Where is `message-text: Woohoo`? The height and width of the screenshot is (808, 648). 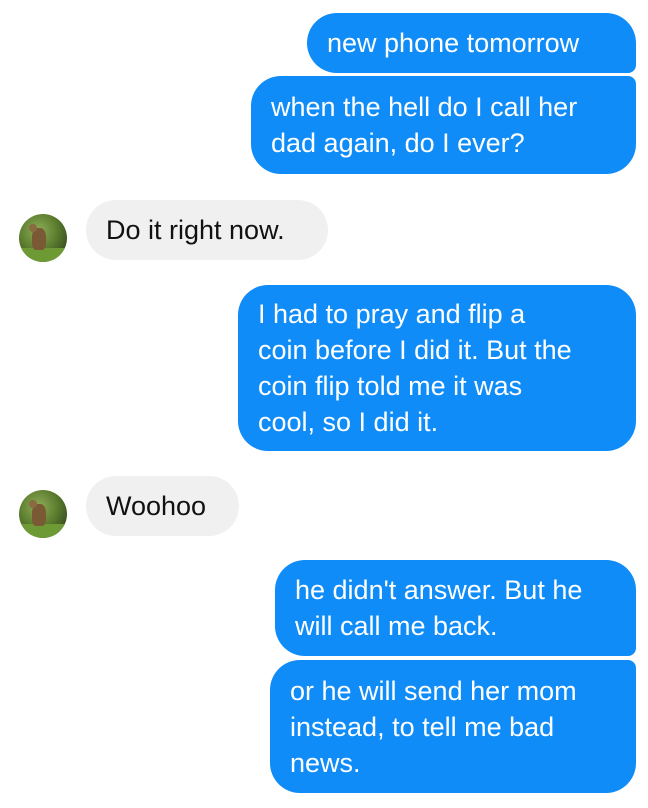 message-text: Woohoo is located at coordinates (156, 506).